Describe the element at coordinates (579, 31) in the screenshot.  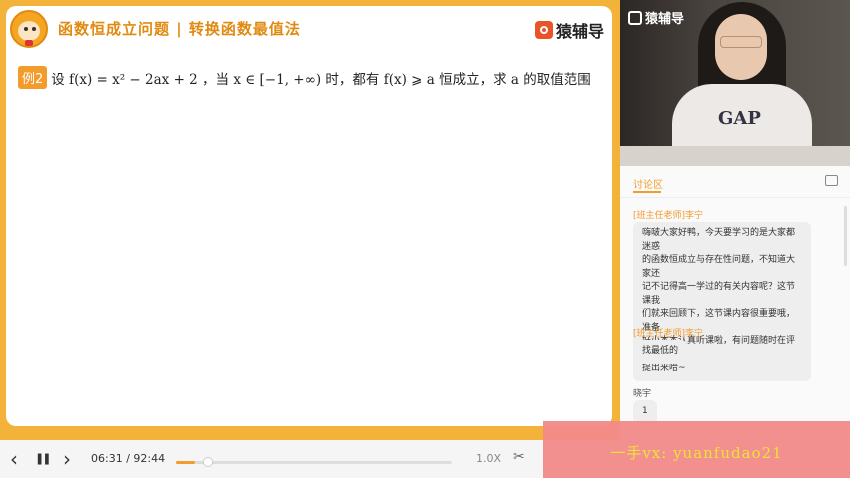
I see `brand-name: 猿辅导` at that location.